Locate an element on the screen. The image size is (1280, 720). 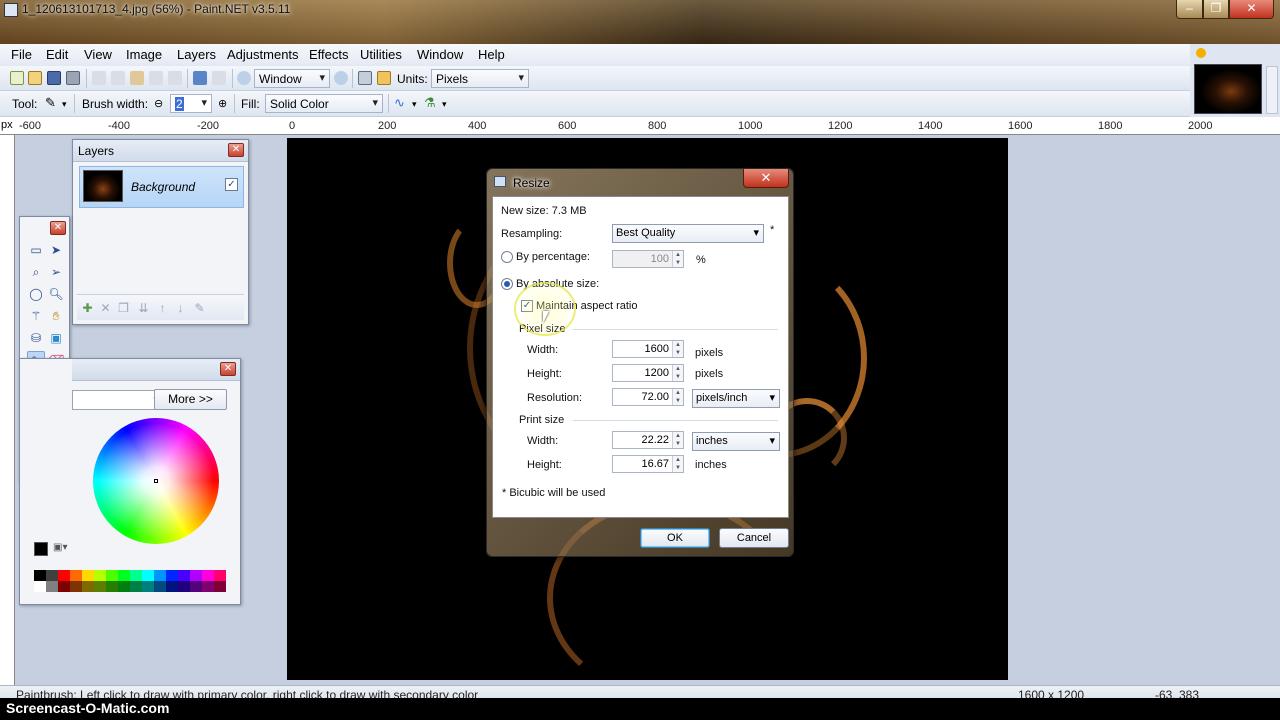
palette-menu-icon: ▣▾ is located at coordinates (63, 549).